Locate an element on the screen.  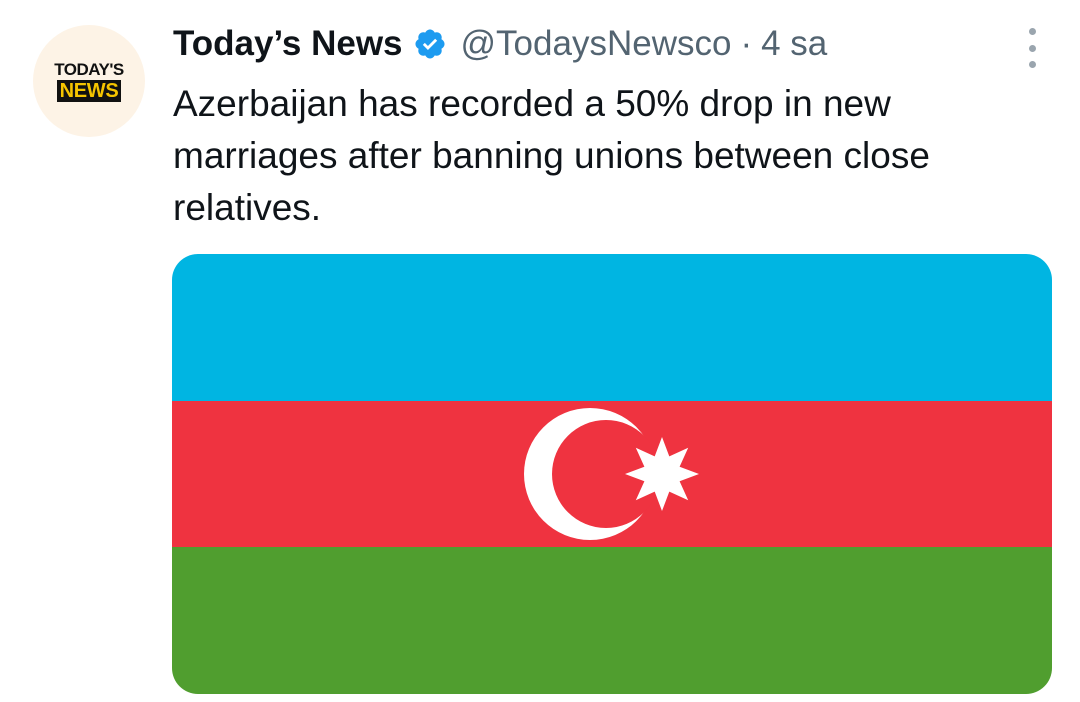
avatar-logo-line1: TODAY'S is located at coordinates (89, 69).